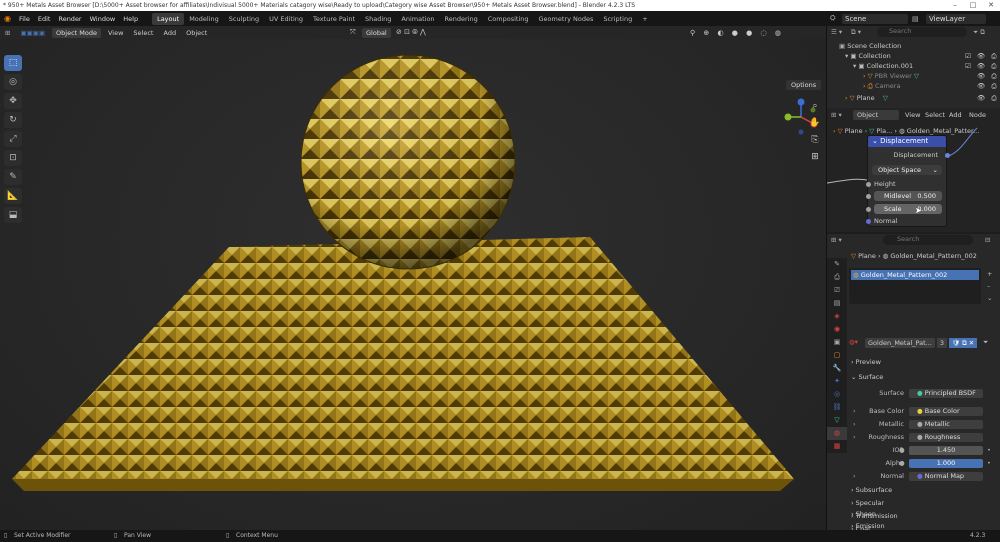 Image resolution: width=1000 pixels, height=542 pixels. I want to click on outliner-editor-icon: ☰ ▾, so click(836, 32).